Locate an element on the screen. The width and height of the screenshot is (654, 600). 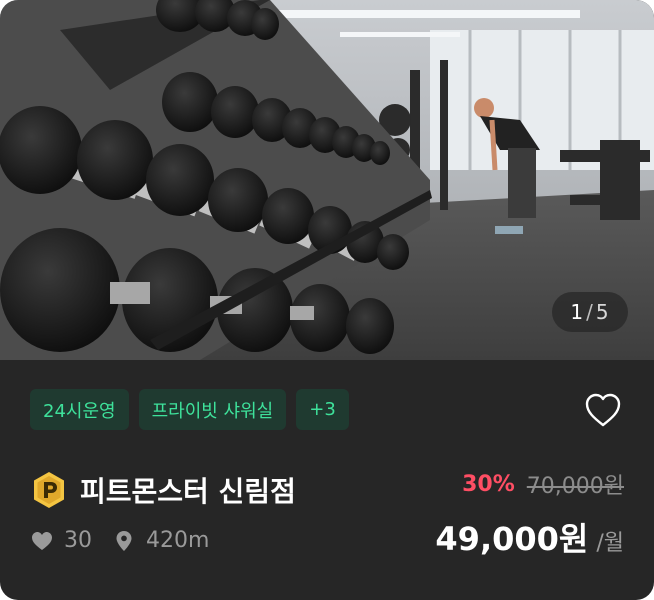
like-count: 30 is located at coordinates (78, 540).